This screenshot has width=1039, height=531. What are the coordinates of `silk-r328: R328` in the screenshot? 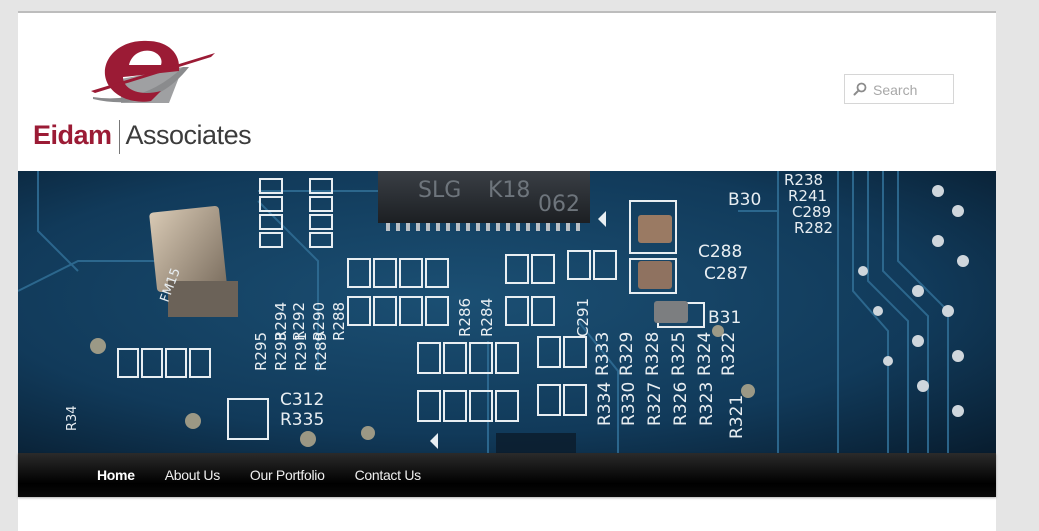 It's located at (653, 354).